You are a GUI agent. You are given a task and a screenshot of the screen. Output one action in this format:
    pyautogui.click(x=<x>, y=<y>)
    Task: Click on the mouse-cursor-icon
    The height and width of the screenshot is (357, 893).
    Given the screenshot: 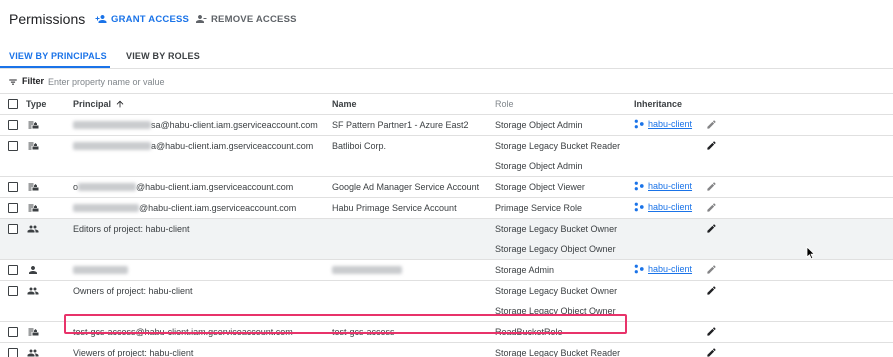 What is the action you would take?
    pyautogui.click(x=811, y=253)
    